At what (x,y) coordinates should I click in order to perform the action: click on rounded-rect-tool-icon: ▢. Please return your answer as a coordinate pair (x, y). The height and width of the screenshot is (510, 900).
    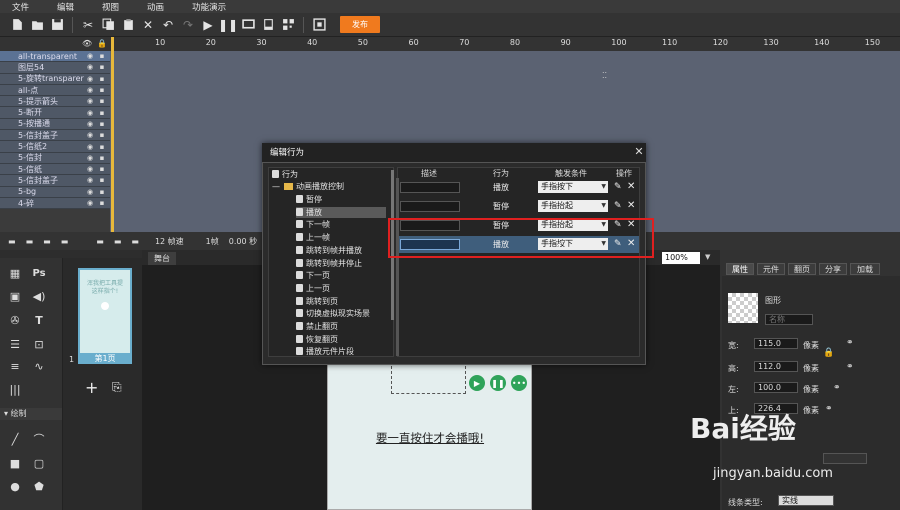
    Looking at the image, I should click on (39, 463).